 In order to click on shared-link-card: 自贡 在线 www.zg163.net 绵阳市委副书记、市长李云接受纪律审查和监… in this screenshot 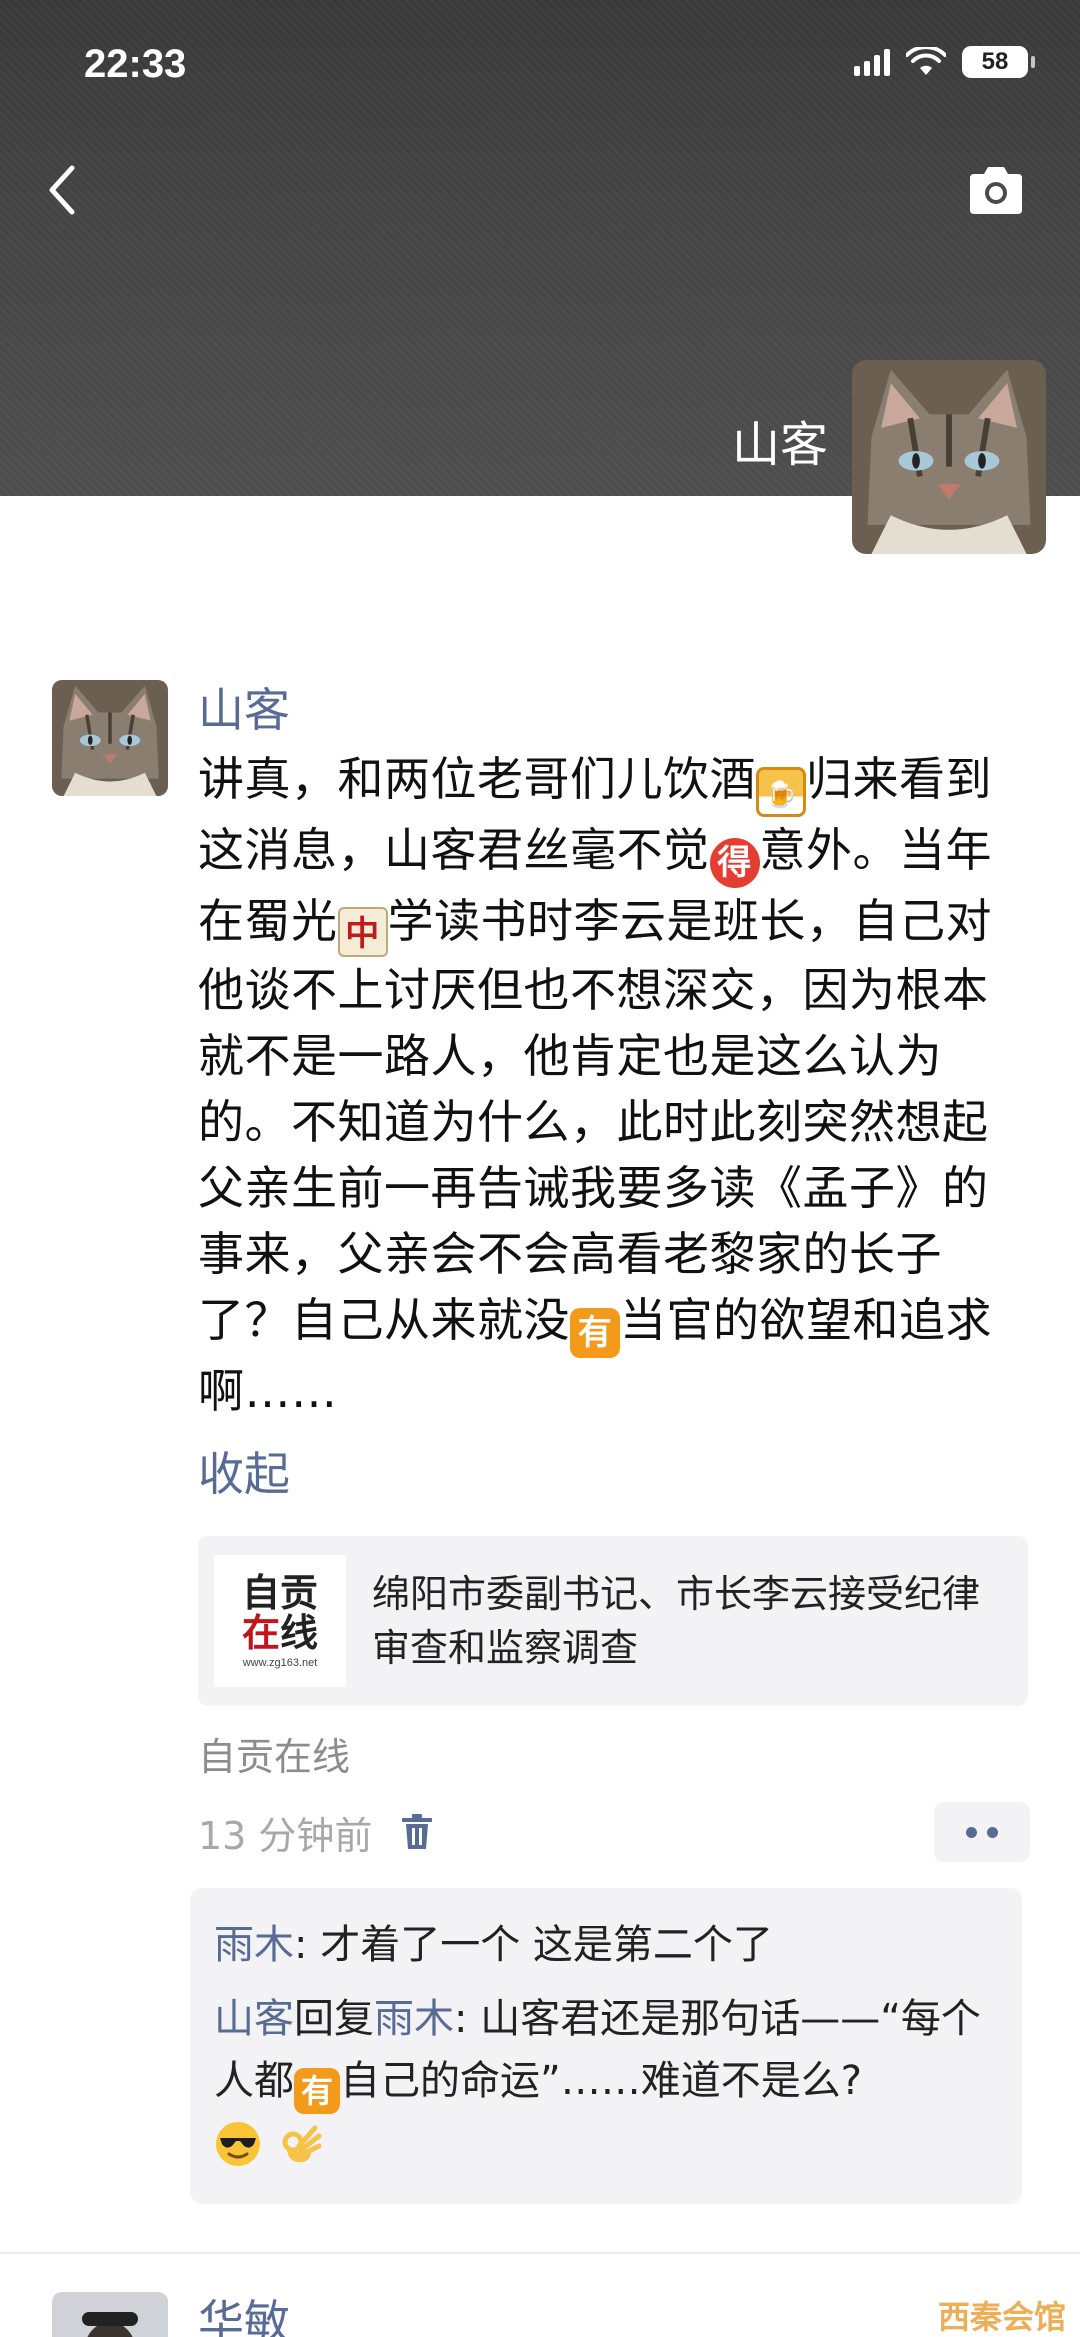, I will do `click(613, 1621)`.